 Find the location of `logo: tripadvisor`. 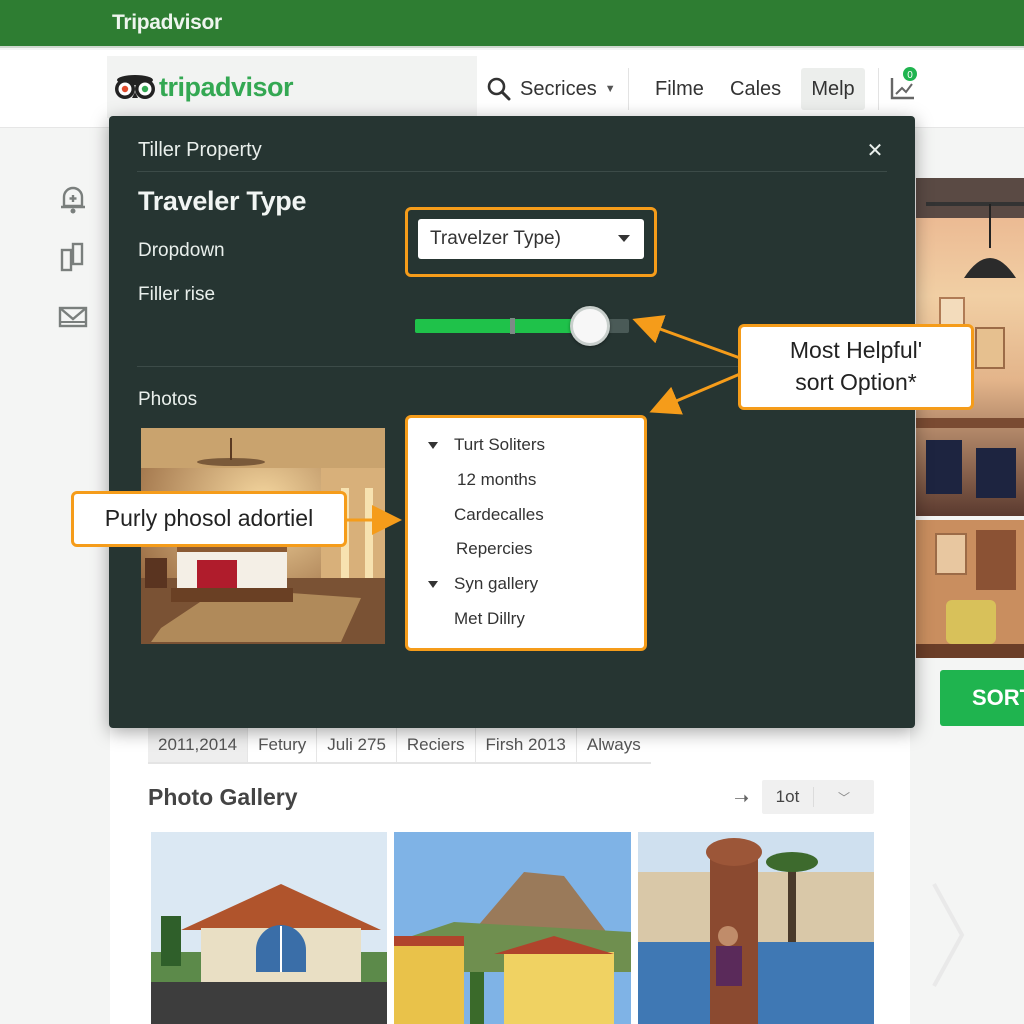

logo: tripadvisor is located at coordinates (292, 87).